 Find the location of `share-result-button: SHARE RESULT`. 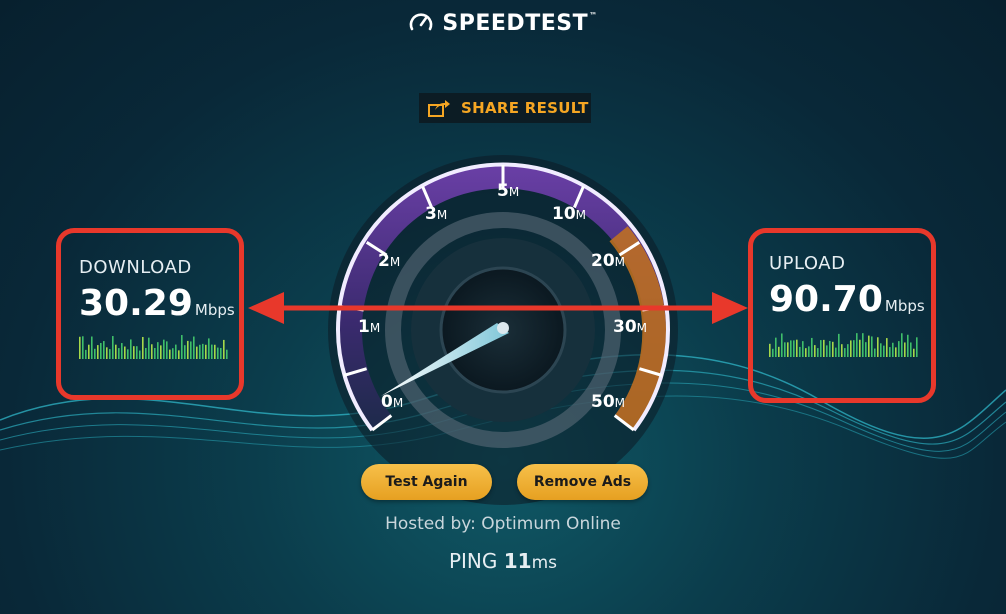

share-result-button: SHARE RESULT is located at coordinates (505, 108).